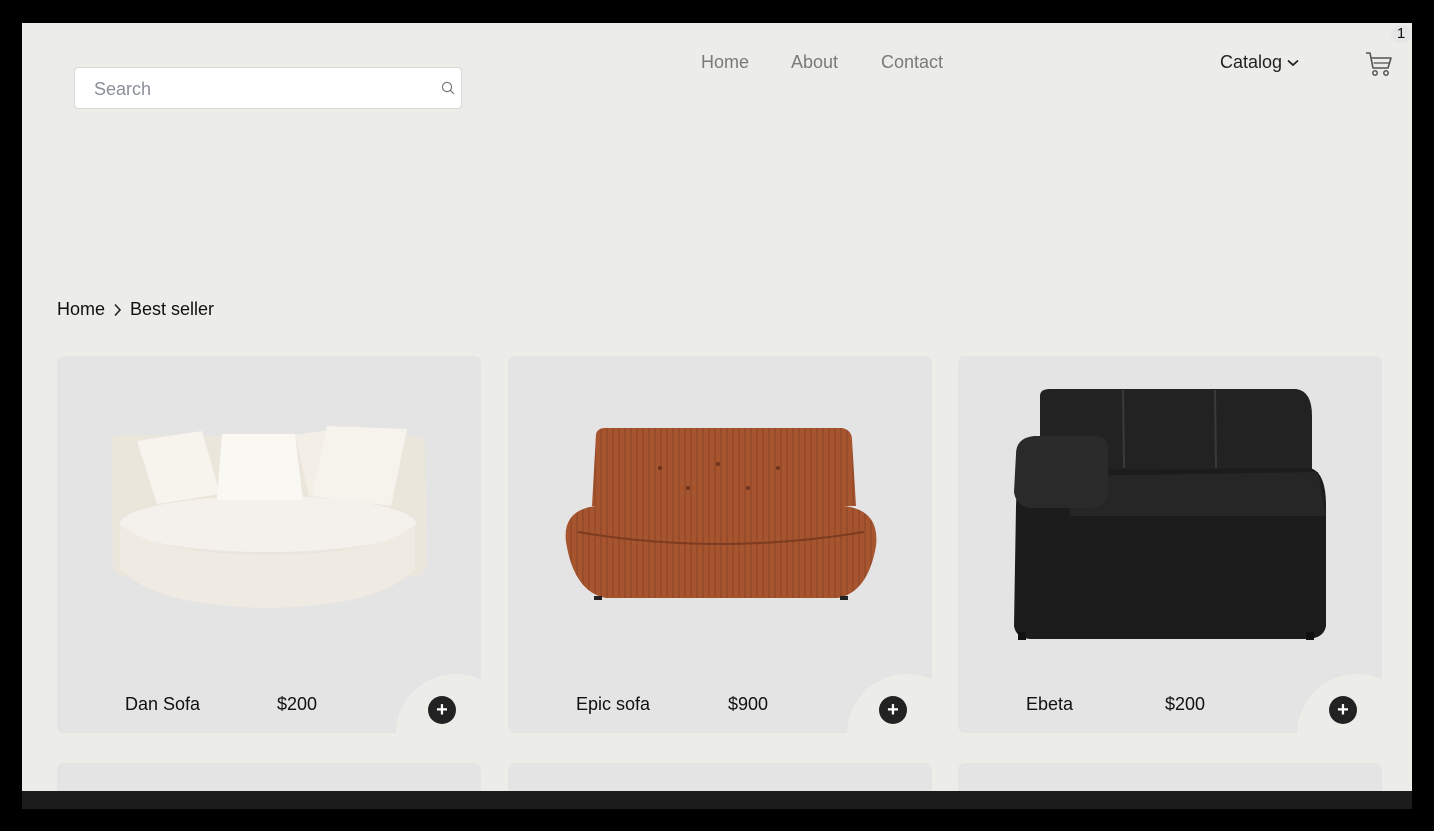 The image size is (1434, 831). I want to click on search-input, so click(259, 89).